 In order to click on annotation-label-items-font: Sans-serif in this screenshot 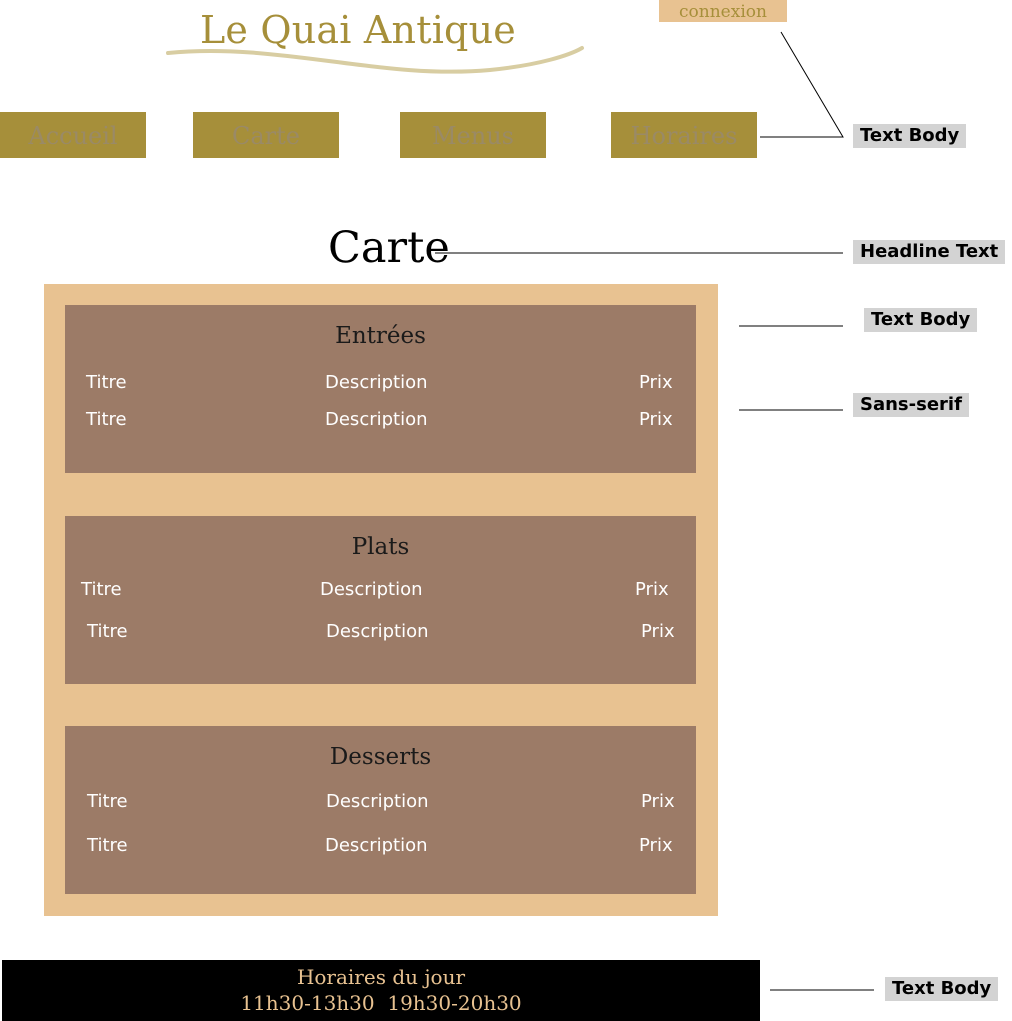, I will do `click(911, 405)`.